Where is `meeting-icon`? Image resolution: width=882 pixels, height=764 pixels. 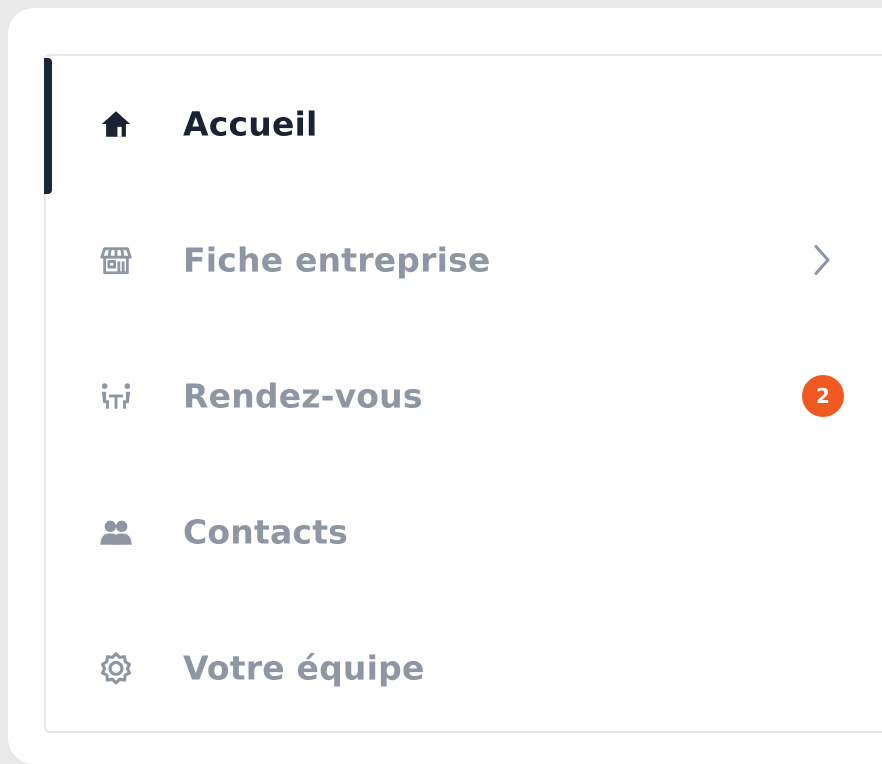
meeting-icon is located at coordinates (116, 396).